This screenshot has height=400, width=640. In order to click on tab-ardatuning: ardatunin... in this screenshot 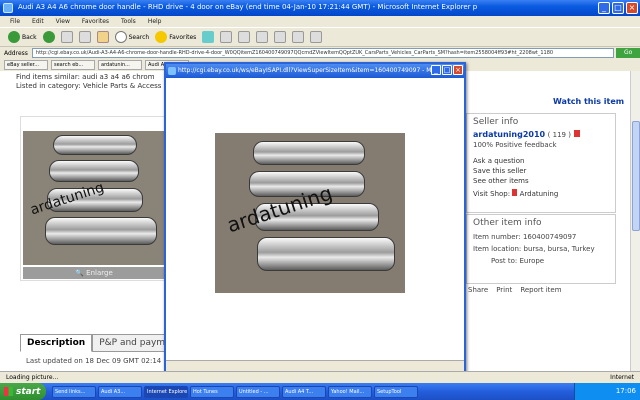, I will do `click(120, 65)`.